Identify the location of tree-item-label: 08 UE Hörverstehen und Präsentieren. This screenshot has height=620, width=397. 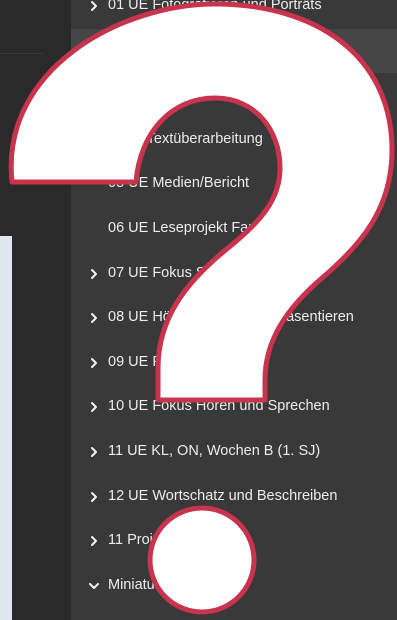
(231, 317).